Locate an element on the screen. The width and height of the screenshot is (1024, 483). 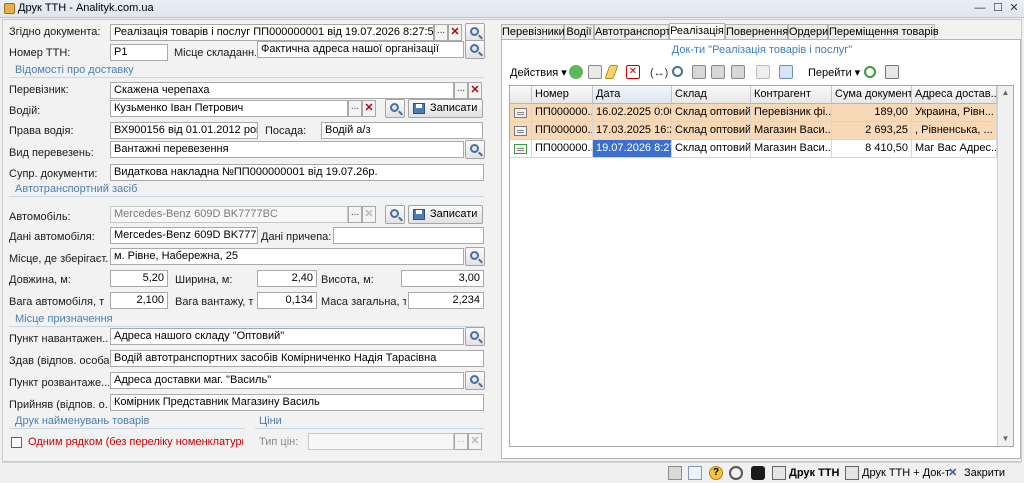
driver-field: Кузьменко Іван Петрович is located at coordinates (229, 108).